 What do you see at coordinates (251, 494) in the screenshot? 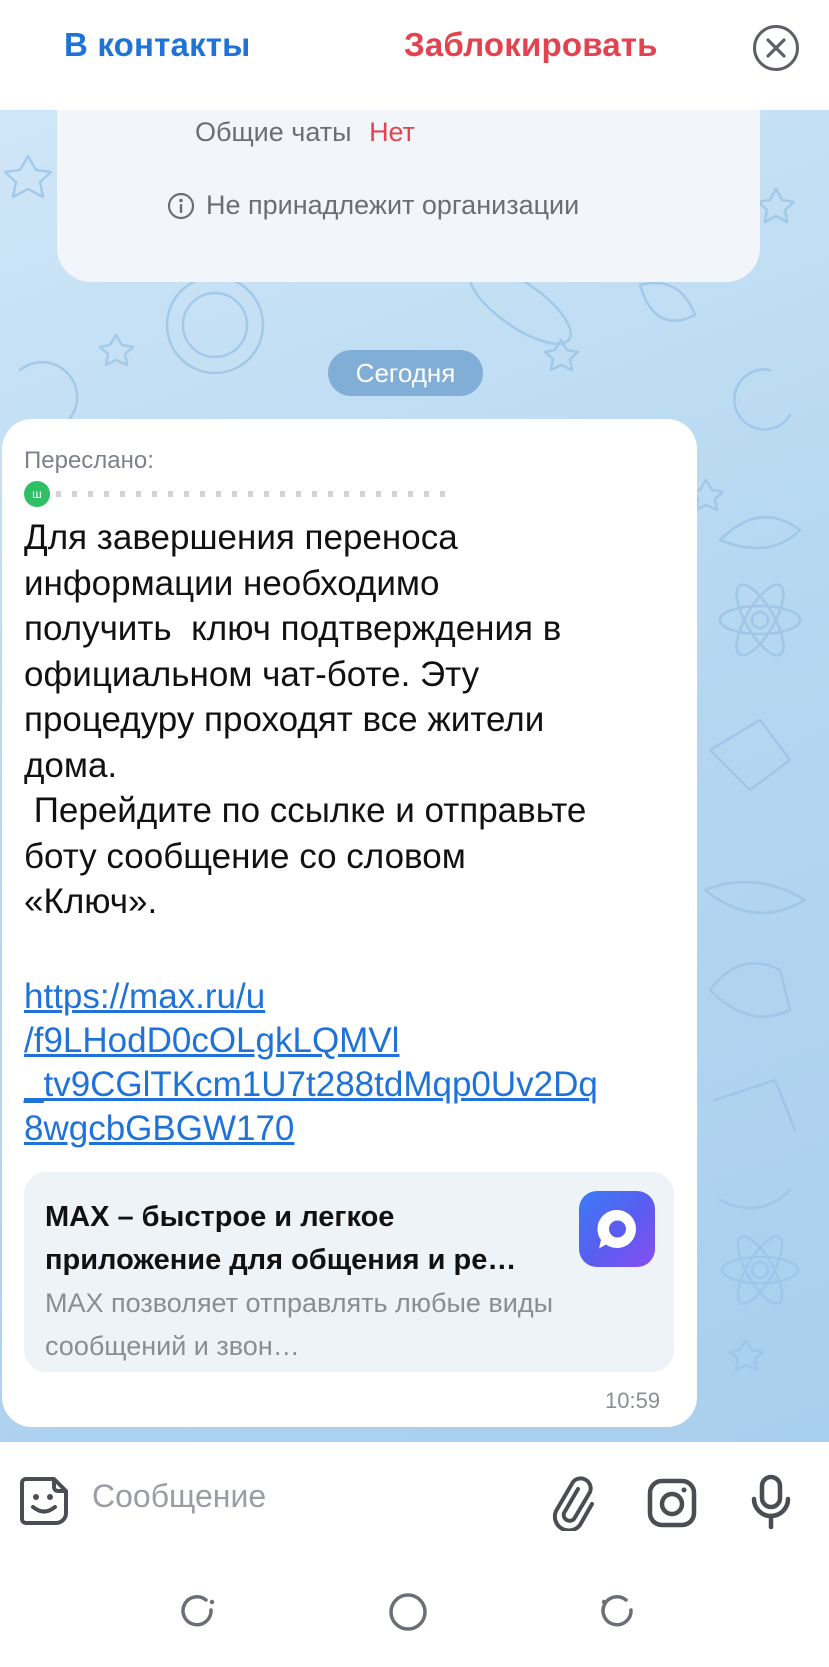
I see `forwarded-sender-name-redacted` at bounding box center [251, 494].